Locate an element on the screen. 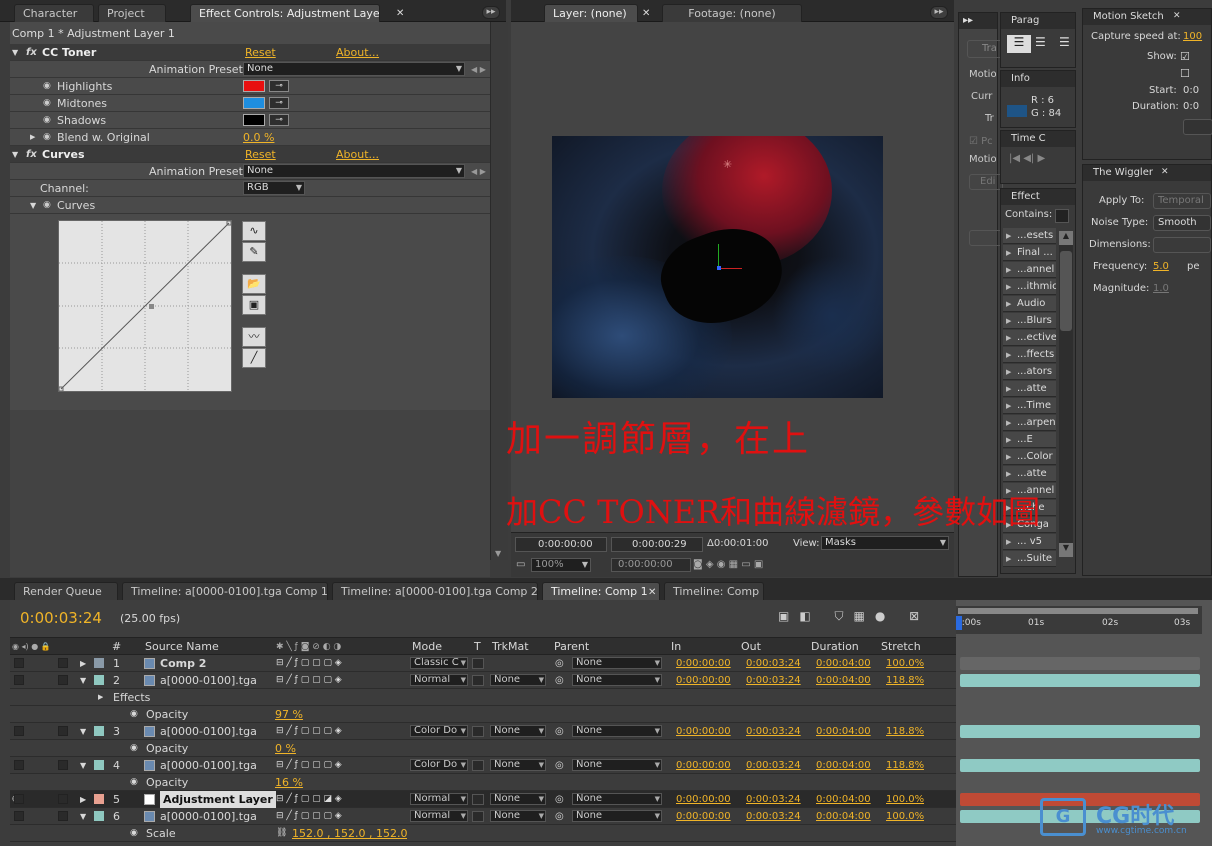 This screenshot has height=846, width=1212. wiggler-close-icon: ✕ is located at coordinates (1165, 172).